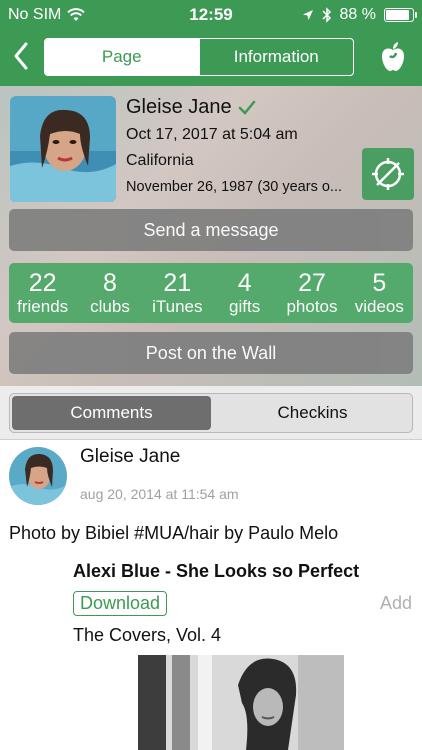 Image resolution: width=422 pixels, height=750 pixels. I want to click on profile-name-row: Gleise Jane, so click(191, 107).